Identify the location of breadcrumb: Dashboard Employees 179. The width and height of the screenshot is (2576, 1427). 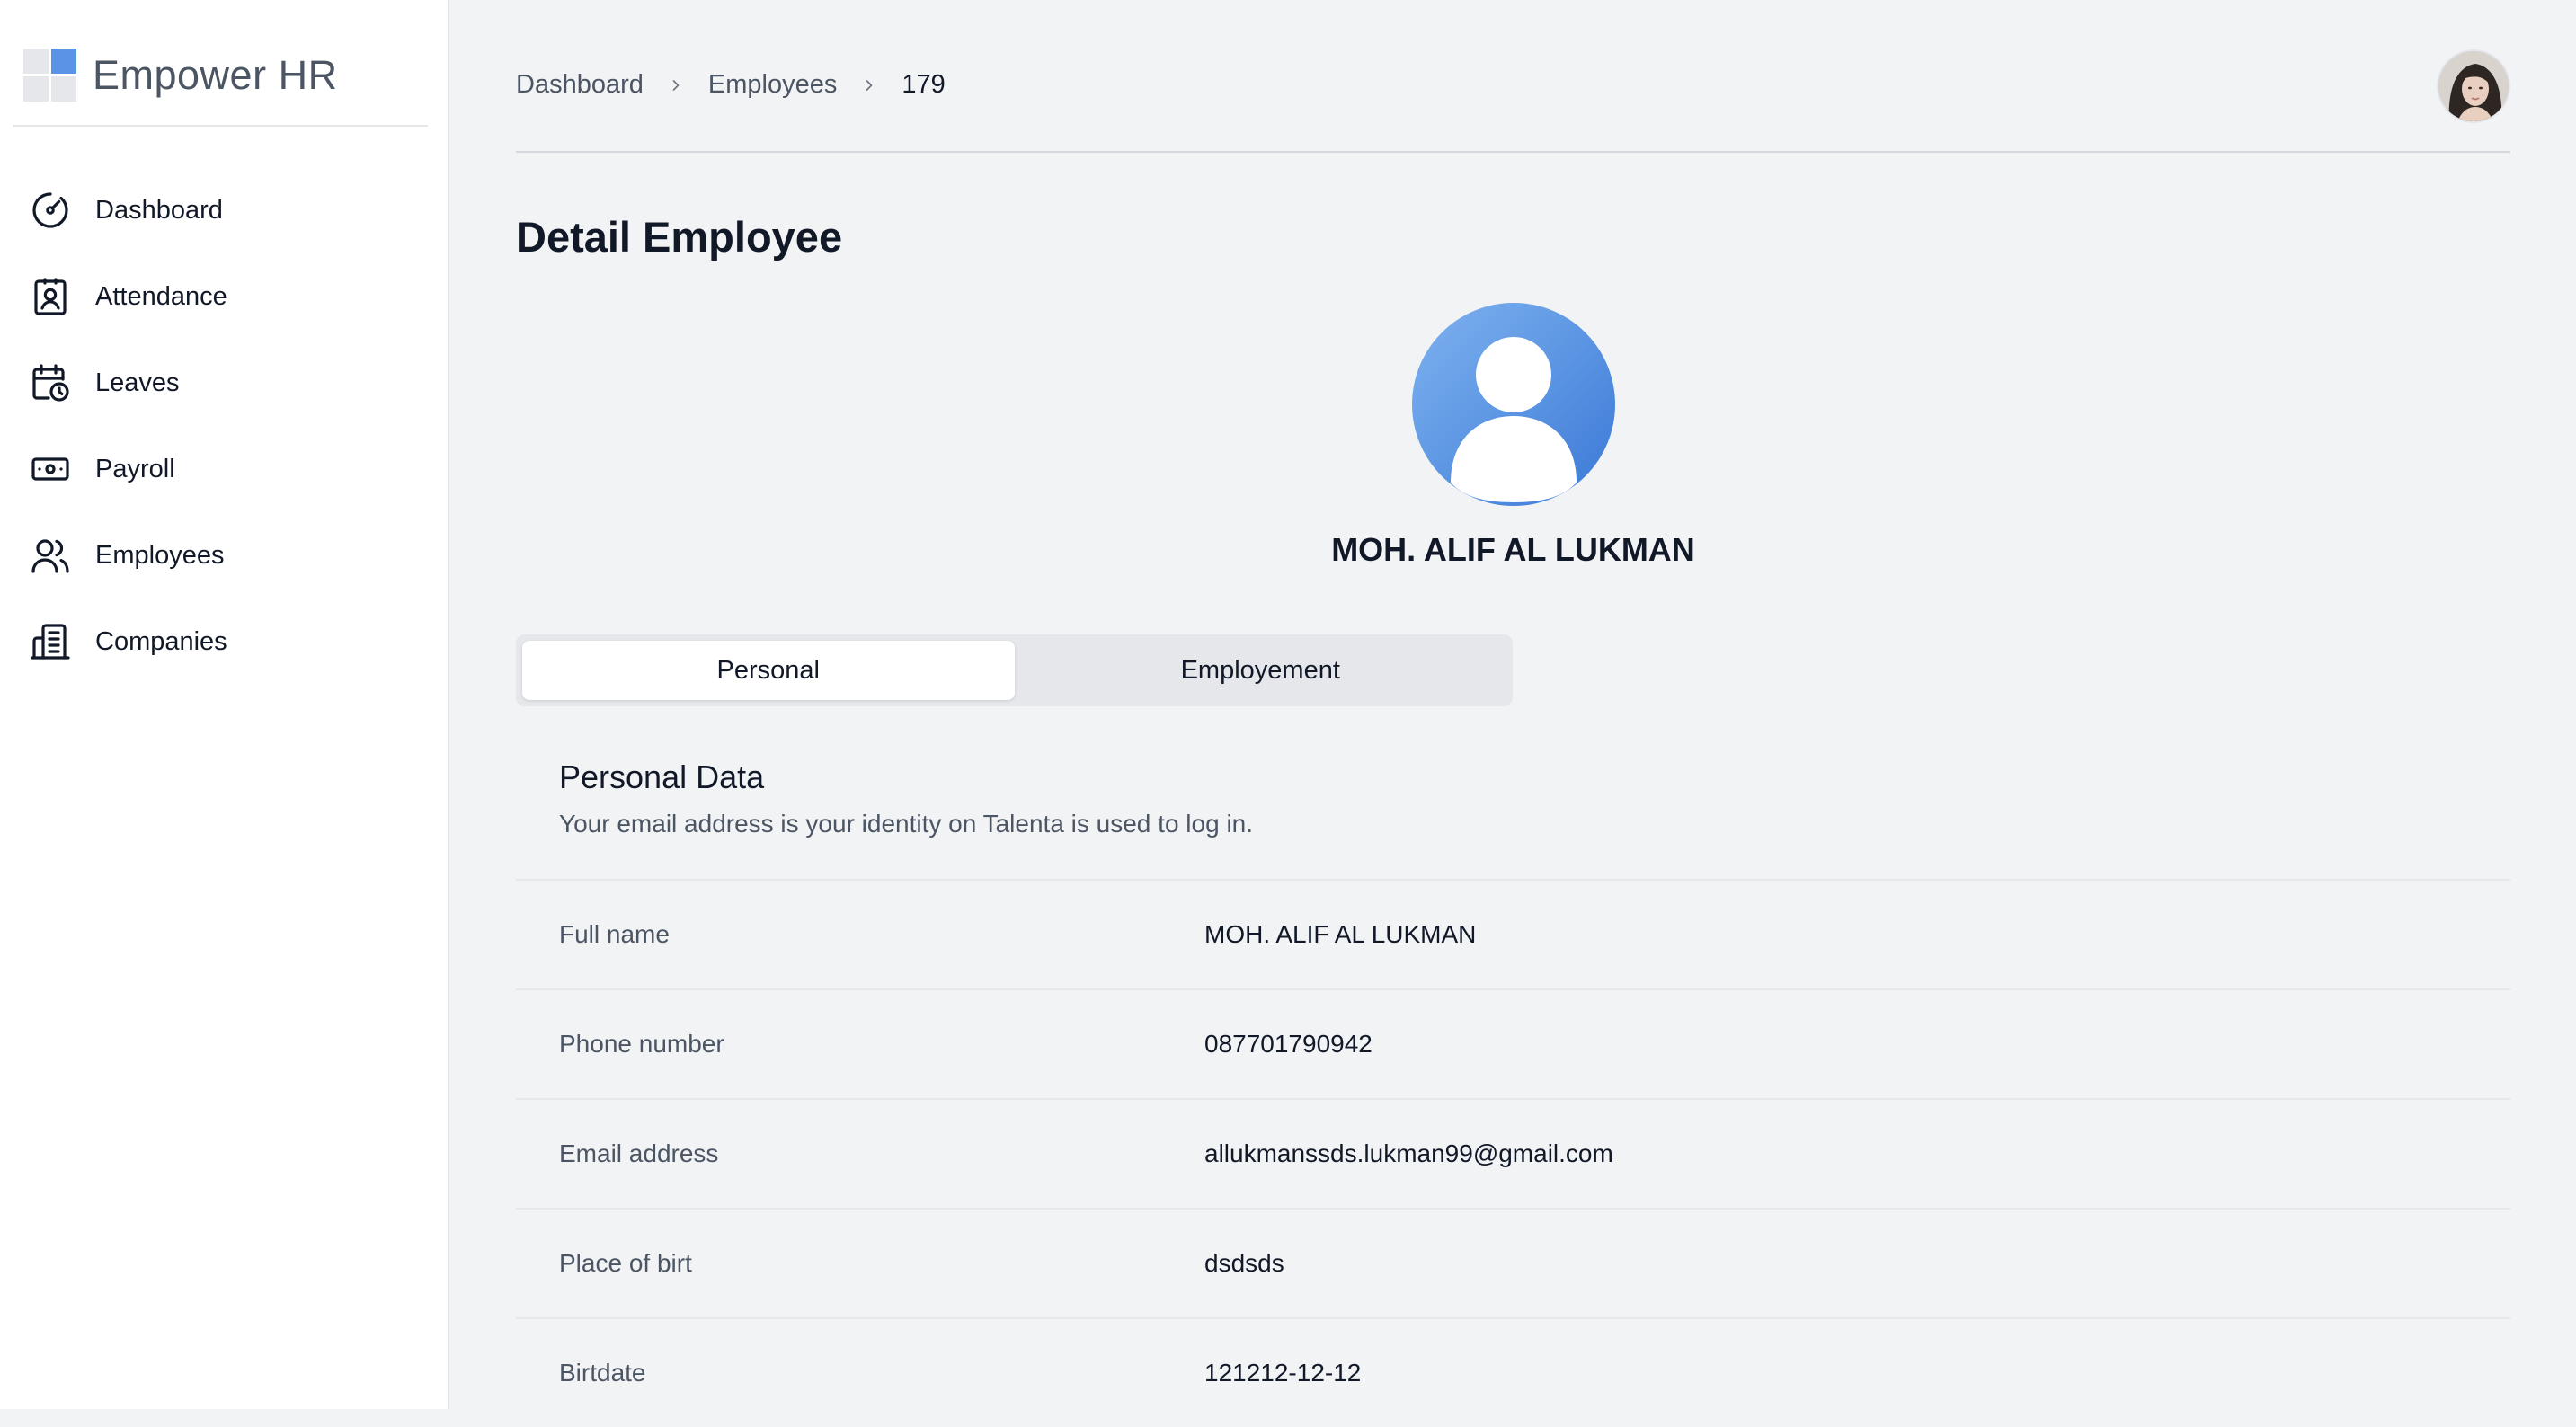
(731, 85).